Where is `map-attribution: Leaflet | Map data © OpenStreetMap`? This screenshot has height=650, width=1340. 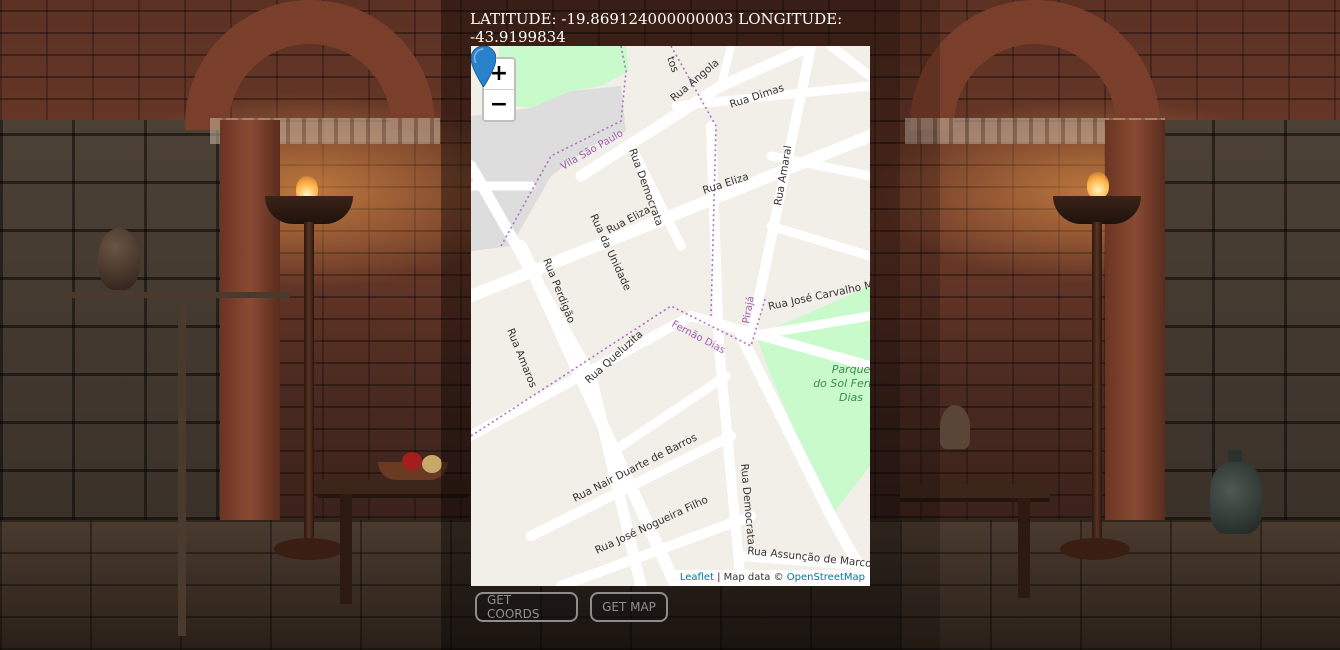
map-attribution: Leaflet | Map data © OpenStreetMap is located at coordinates (772, 578).